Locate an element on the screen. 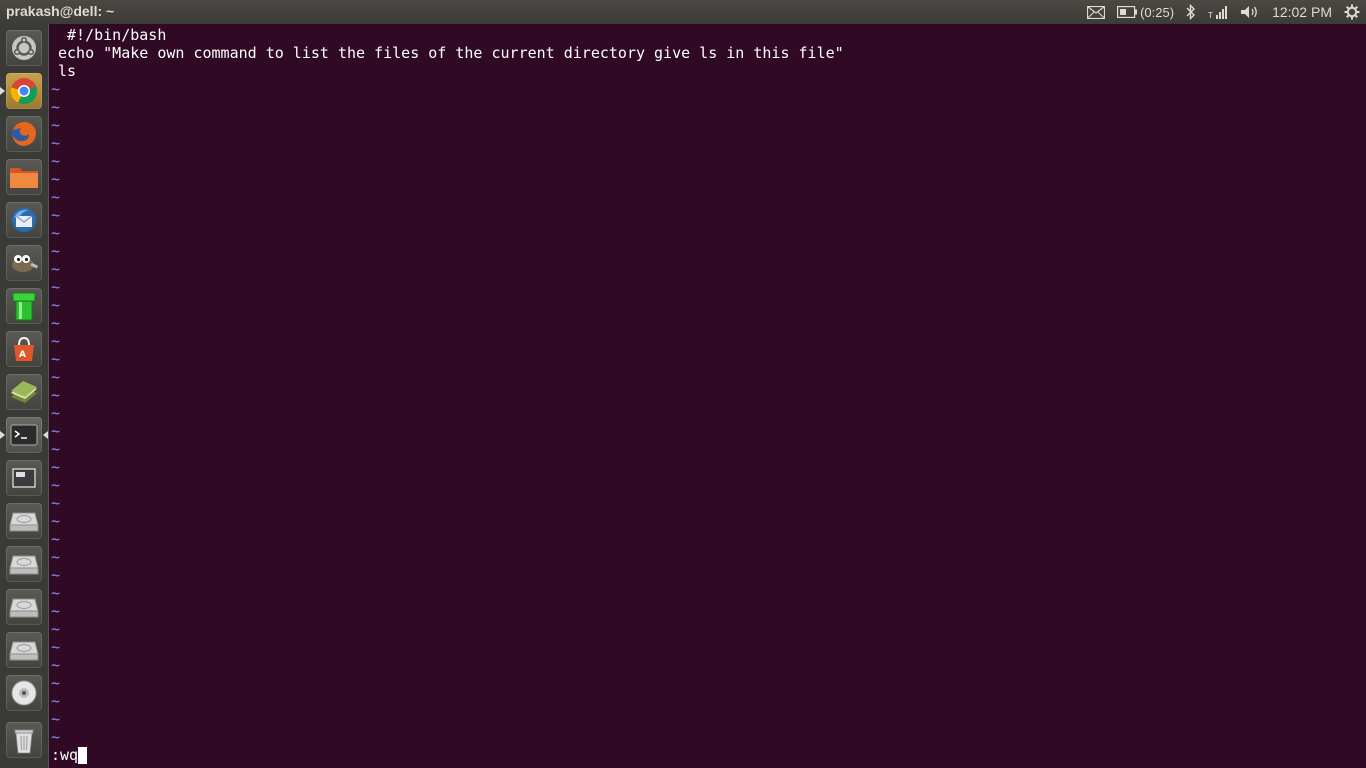  gimp-icon is located at coordinates (25, 263).